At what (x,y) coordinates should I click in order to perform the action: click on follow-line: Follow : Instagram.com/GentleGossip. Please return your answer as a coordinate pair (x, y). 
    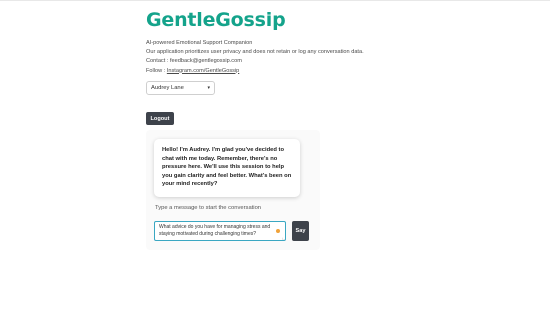
    Looking at the image, I should click on (296, 71).